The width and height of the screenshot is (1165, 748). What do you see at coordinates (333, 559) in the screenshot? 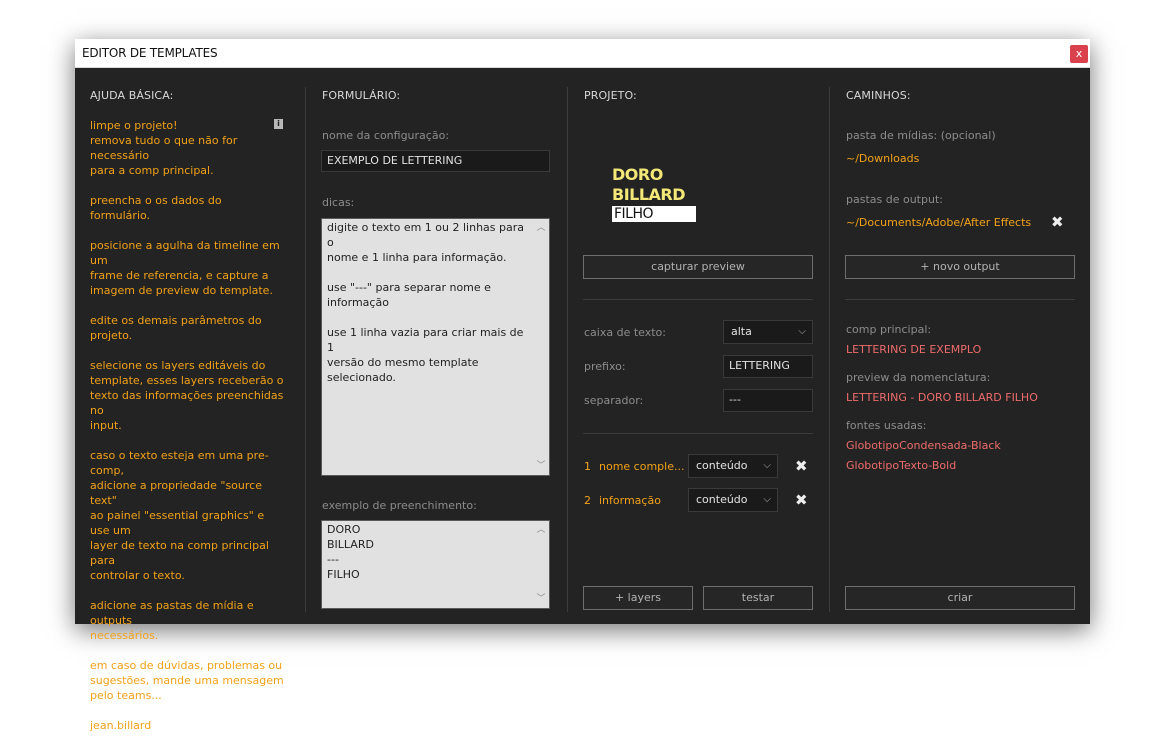
I see `example-line: ---` at bounding box center [333, 559].